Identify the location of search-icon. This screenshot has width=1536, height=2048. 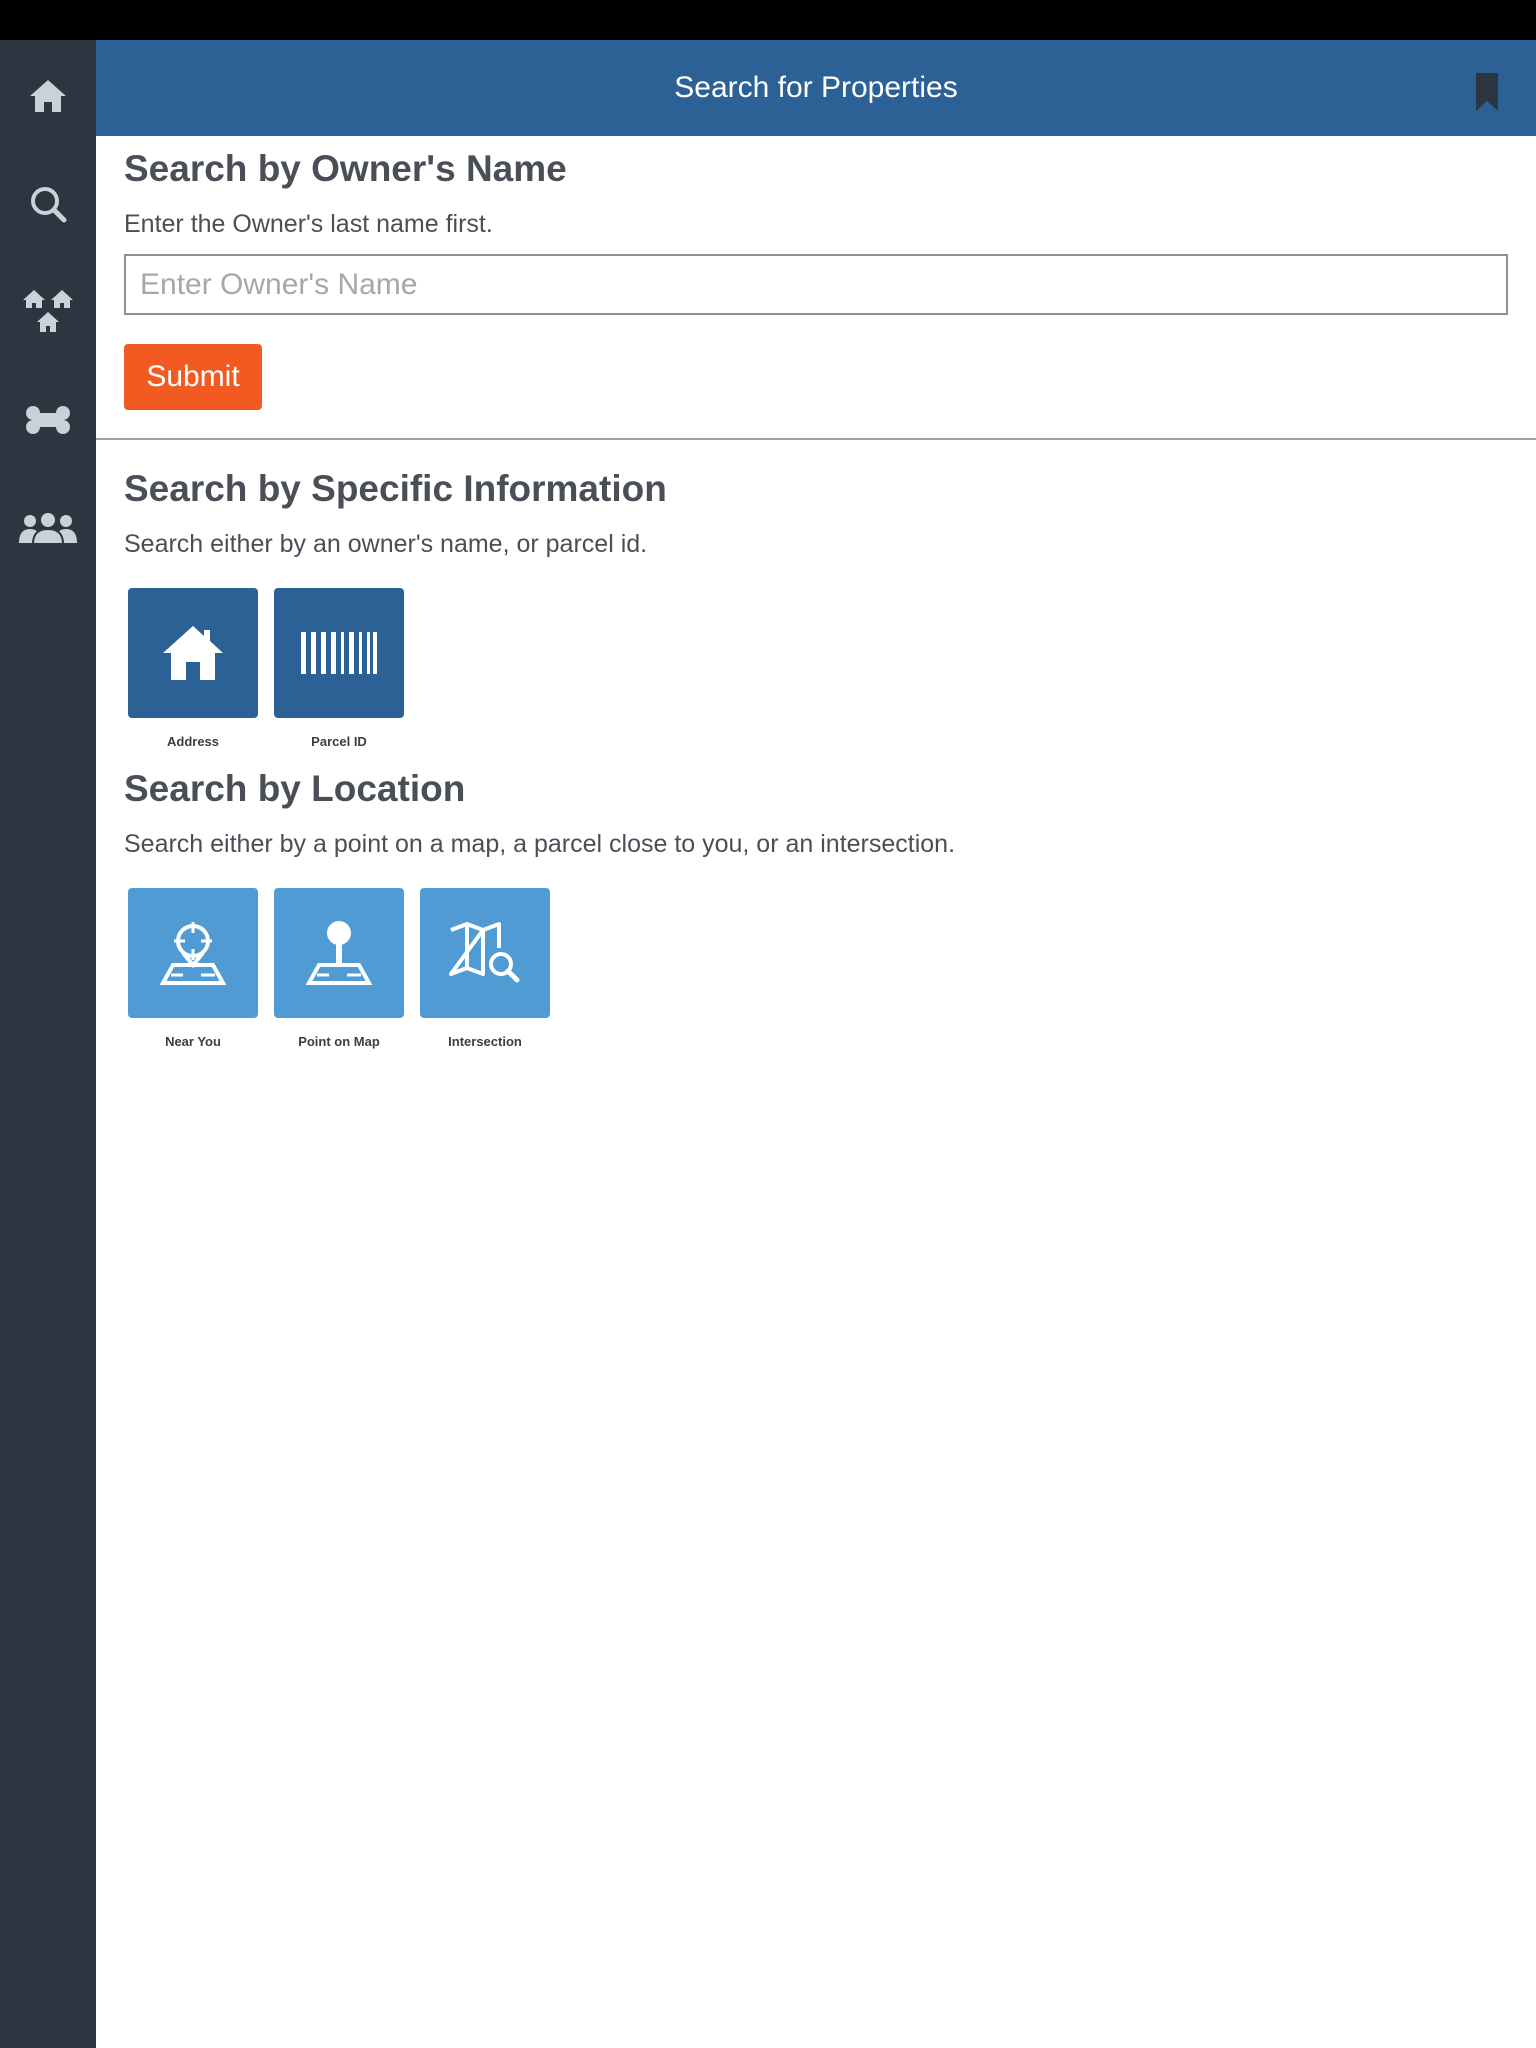
(49, 205).